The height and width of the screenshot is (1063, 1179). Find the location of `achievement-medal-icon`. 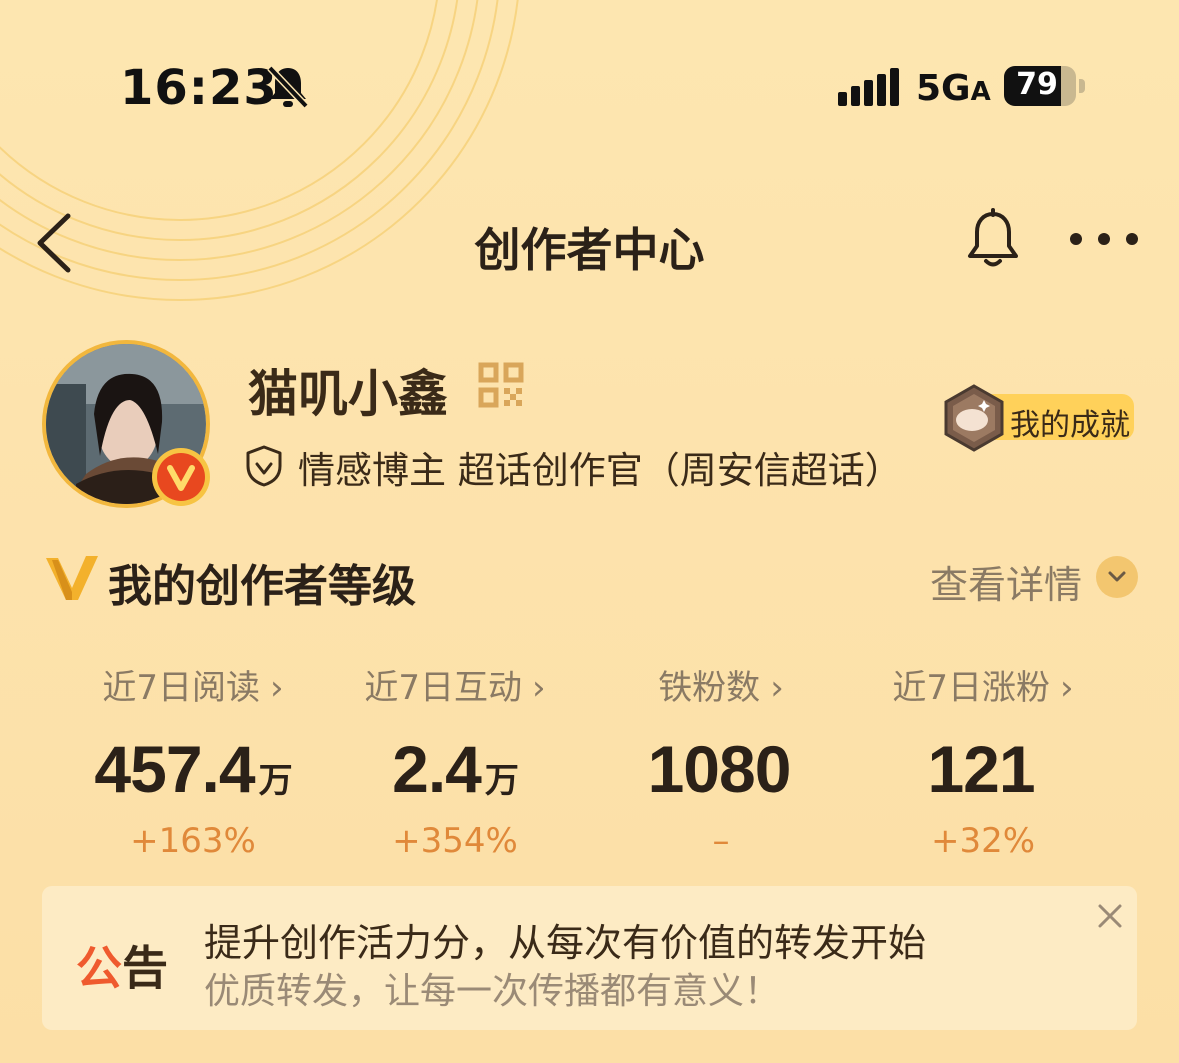

achievement-medal-icon is located at coordinates (974, 418).